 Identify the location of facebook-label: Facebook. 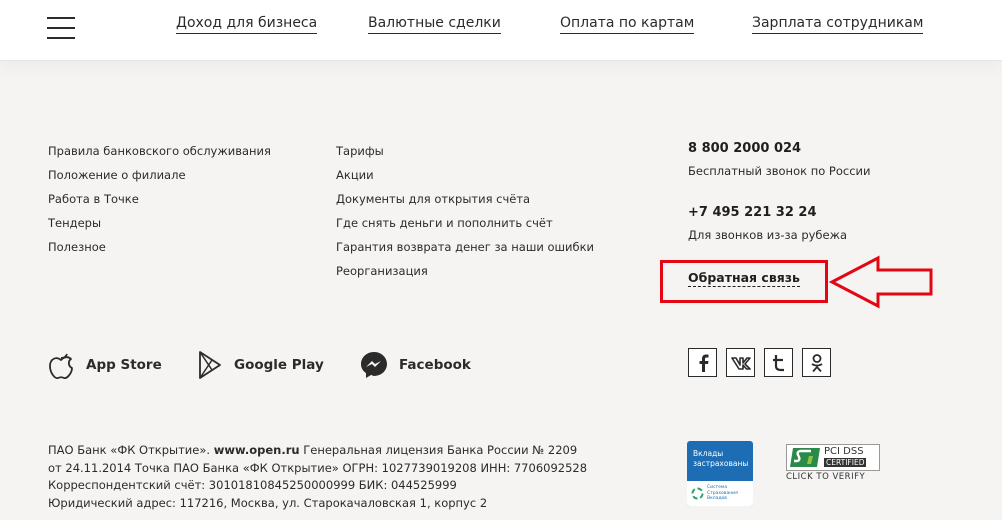
(435, 365).